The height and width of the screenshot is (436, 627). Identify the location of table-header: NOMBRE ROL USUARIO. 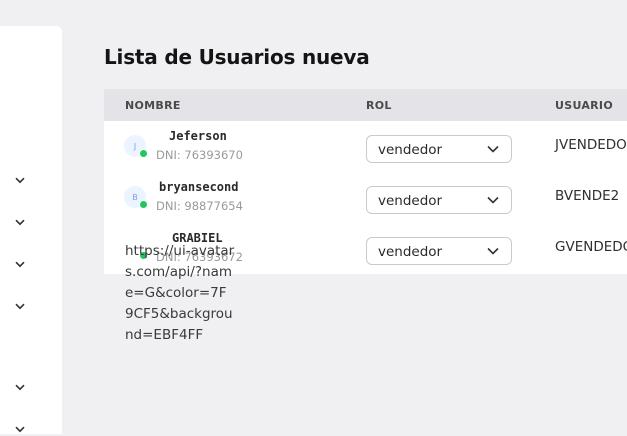
(365, 105).